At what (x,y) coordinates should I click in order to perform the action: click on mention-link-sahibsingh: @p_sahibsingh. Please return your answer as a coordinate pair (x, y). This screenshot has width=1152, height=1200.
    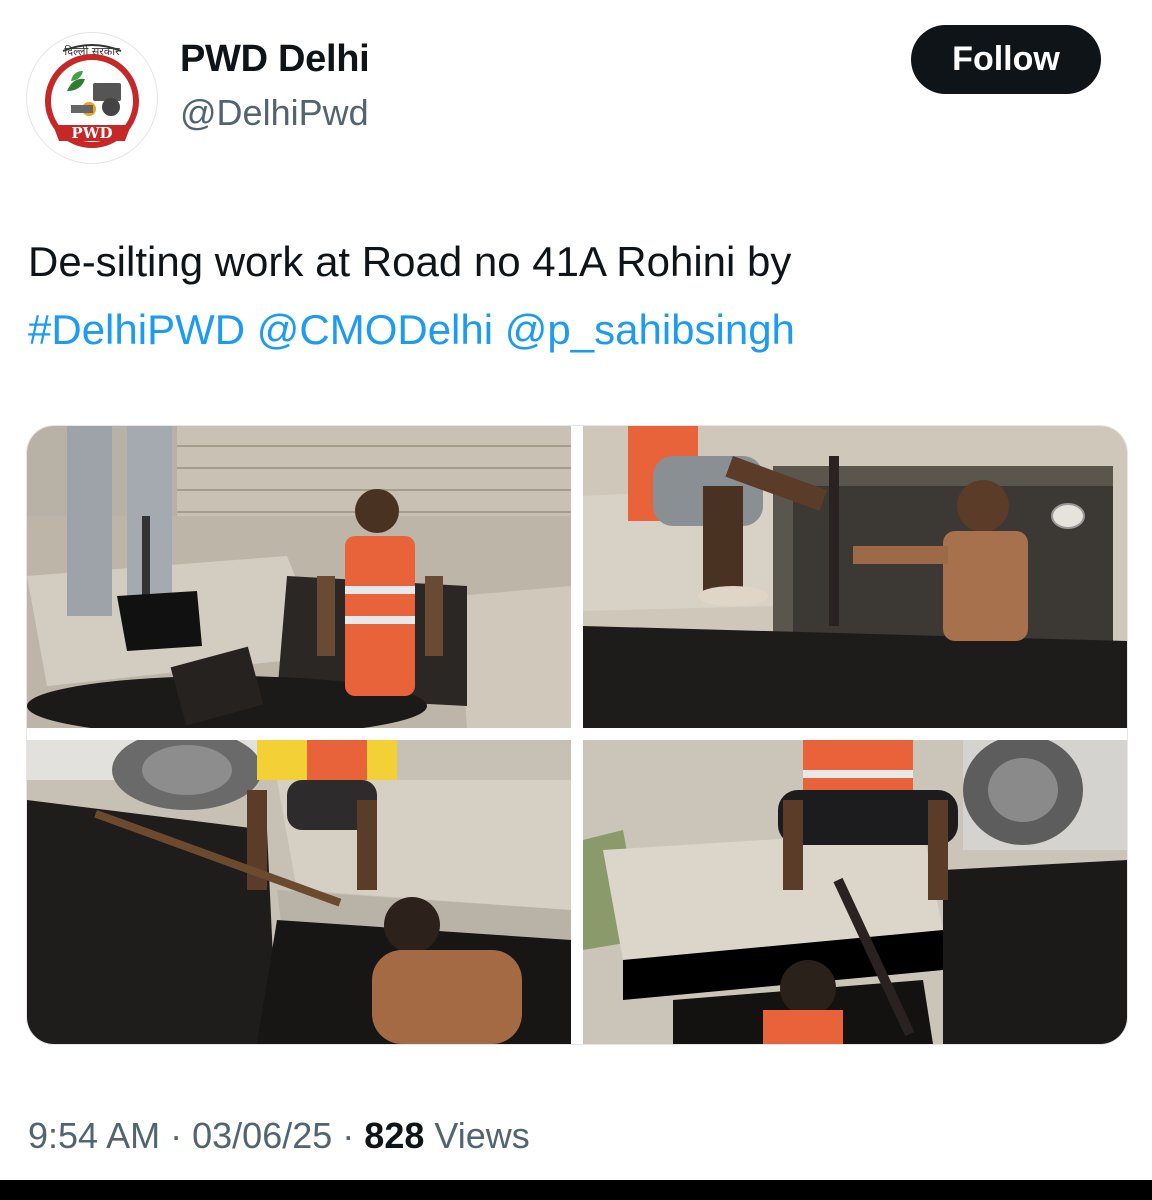
    Looking at the image, I should click on (650, 329).